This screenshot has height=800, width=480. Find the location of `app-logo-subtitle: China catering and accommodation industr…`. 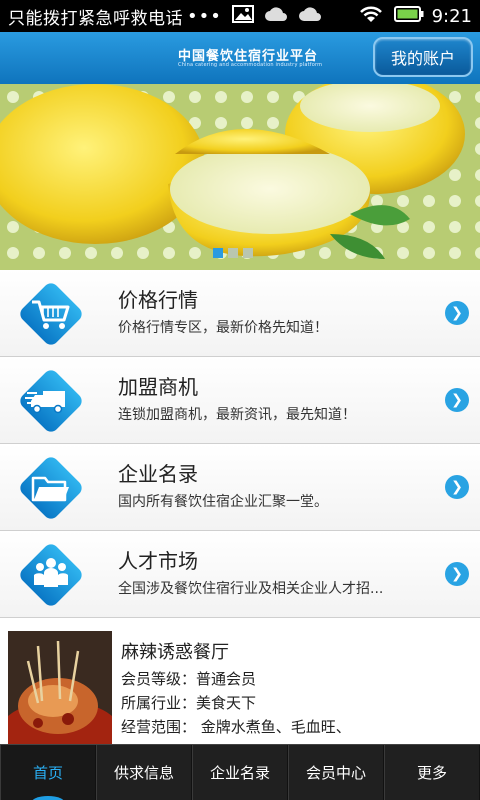

app-logo-subtitle: China catering and accommodation industr… is located at coordinates (250, 65).